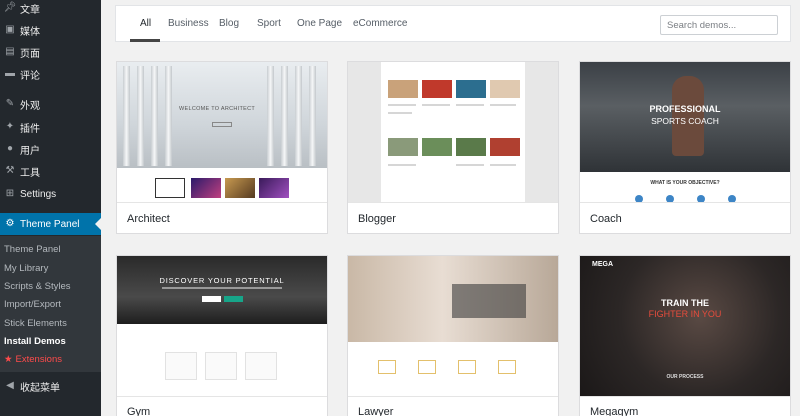  What do you see at coordinates (148, 219) in the screenshot?
I see `demo-name: Architect` at bounding box center [148, 219].